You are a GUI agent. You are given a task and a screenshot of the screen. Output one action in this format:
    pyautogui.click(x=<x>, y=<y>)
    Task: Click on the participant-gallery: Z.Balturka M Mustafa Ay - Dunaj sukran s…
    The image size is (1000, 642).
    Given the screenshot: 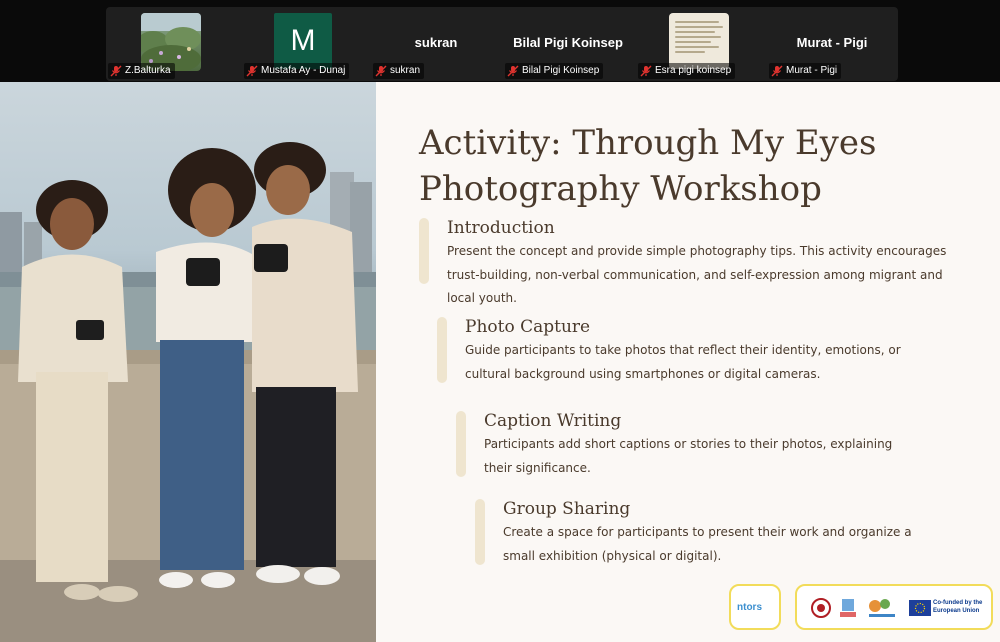 What is the action you would take?
    pyautogui.click(x=502, y=44)
    